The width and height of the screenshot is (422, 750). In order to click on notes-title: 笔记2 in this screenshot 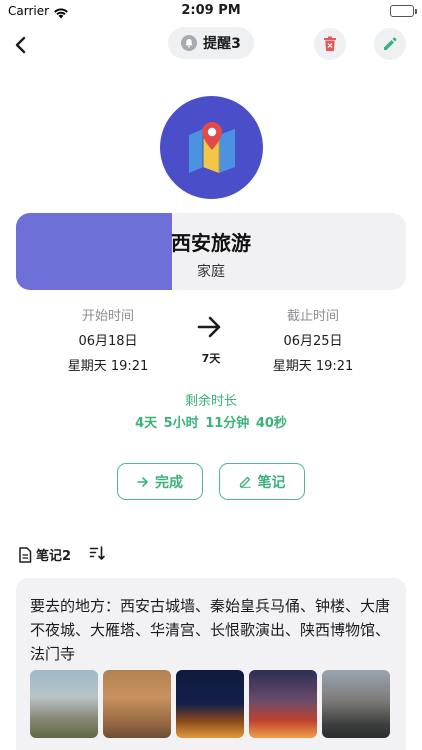, I will do `click(54, 556)`.